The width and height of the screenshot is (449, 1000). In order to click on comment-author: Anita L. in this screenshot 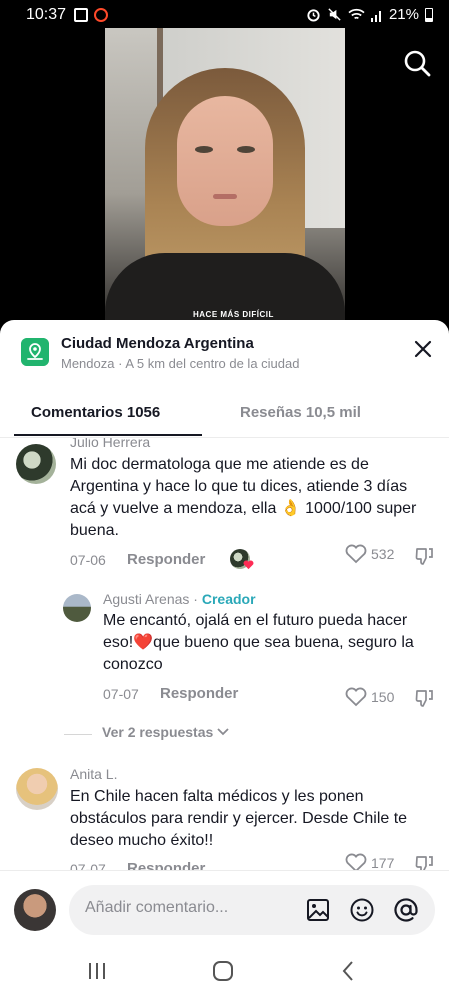, I will do `click(93, 774)`.